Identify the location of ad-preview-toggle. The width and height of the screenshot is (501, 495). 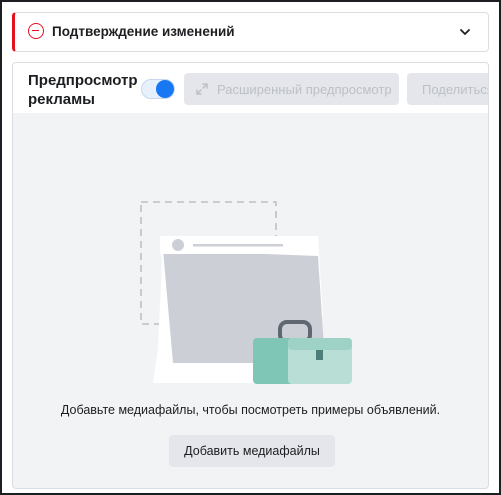
(158, 89).